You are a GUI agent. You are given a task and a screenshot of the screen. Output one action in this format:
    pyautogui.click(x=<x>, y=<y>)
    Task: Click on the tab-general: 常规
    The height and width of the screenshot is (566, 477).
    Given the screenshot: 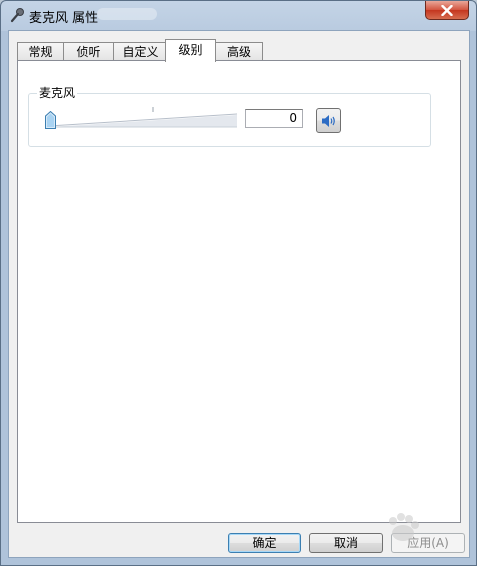 What is the action you would take?
    pyautogui.click(x=40, y=51)
    